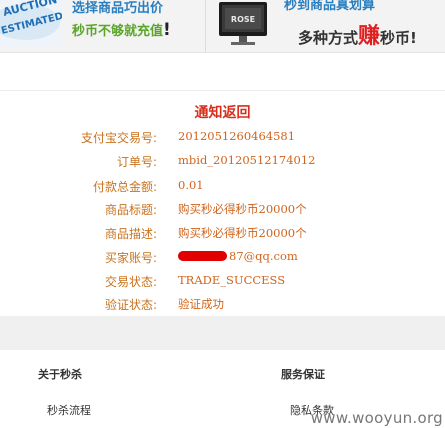 The image size is (445, 428). I want to click on banner-right-sub-post: 秒币!, so click(398, 38).